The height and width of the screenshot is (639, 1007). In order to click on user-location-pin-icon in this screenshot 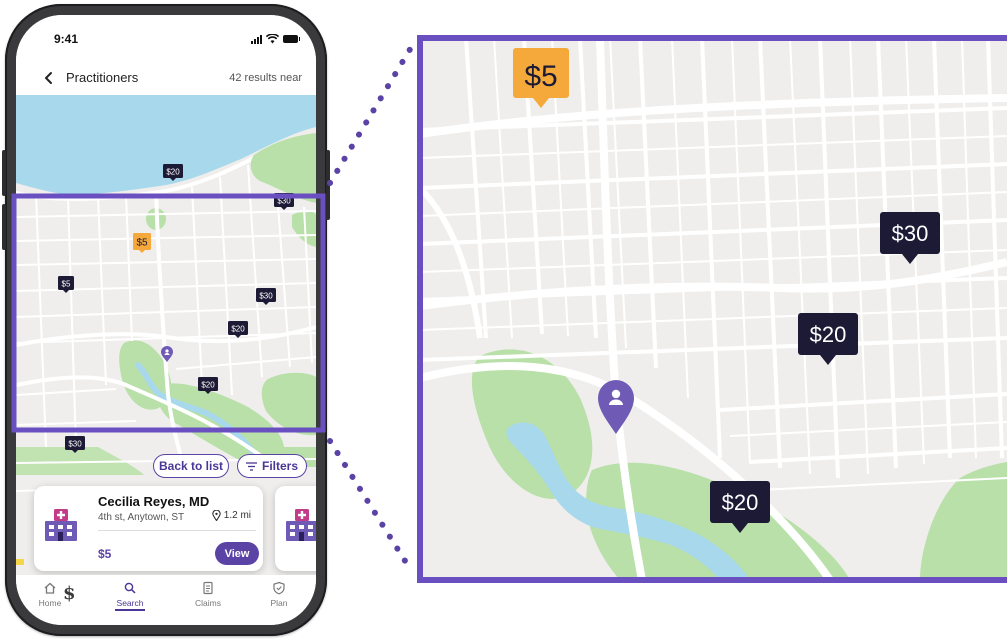, I will do `click(167, 354)`.